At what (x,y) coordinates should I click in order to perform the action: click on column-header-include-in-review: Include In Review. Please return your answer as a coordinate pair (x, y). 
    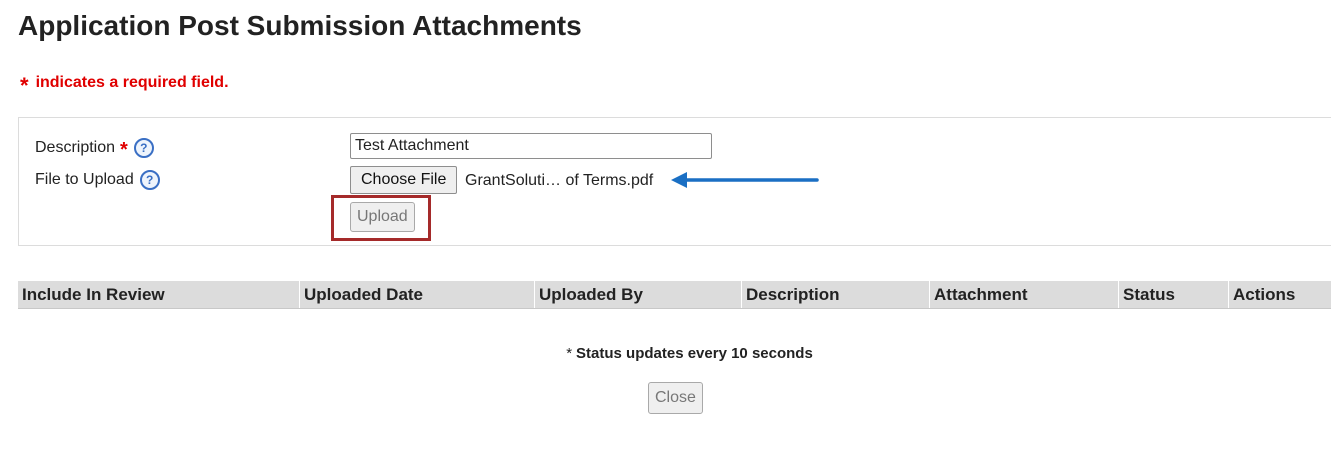
    Looking at the image, I should click on (159, 294).